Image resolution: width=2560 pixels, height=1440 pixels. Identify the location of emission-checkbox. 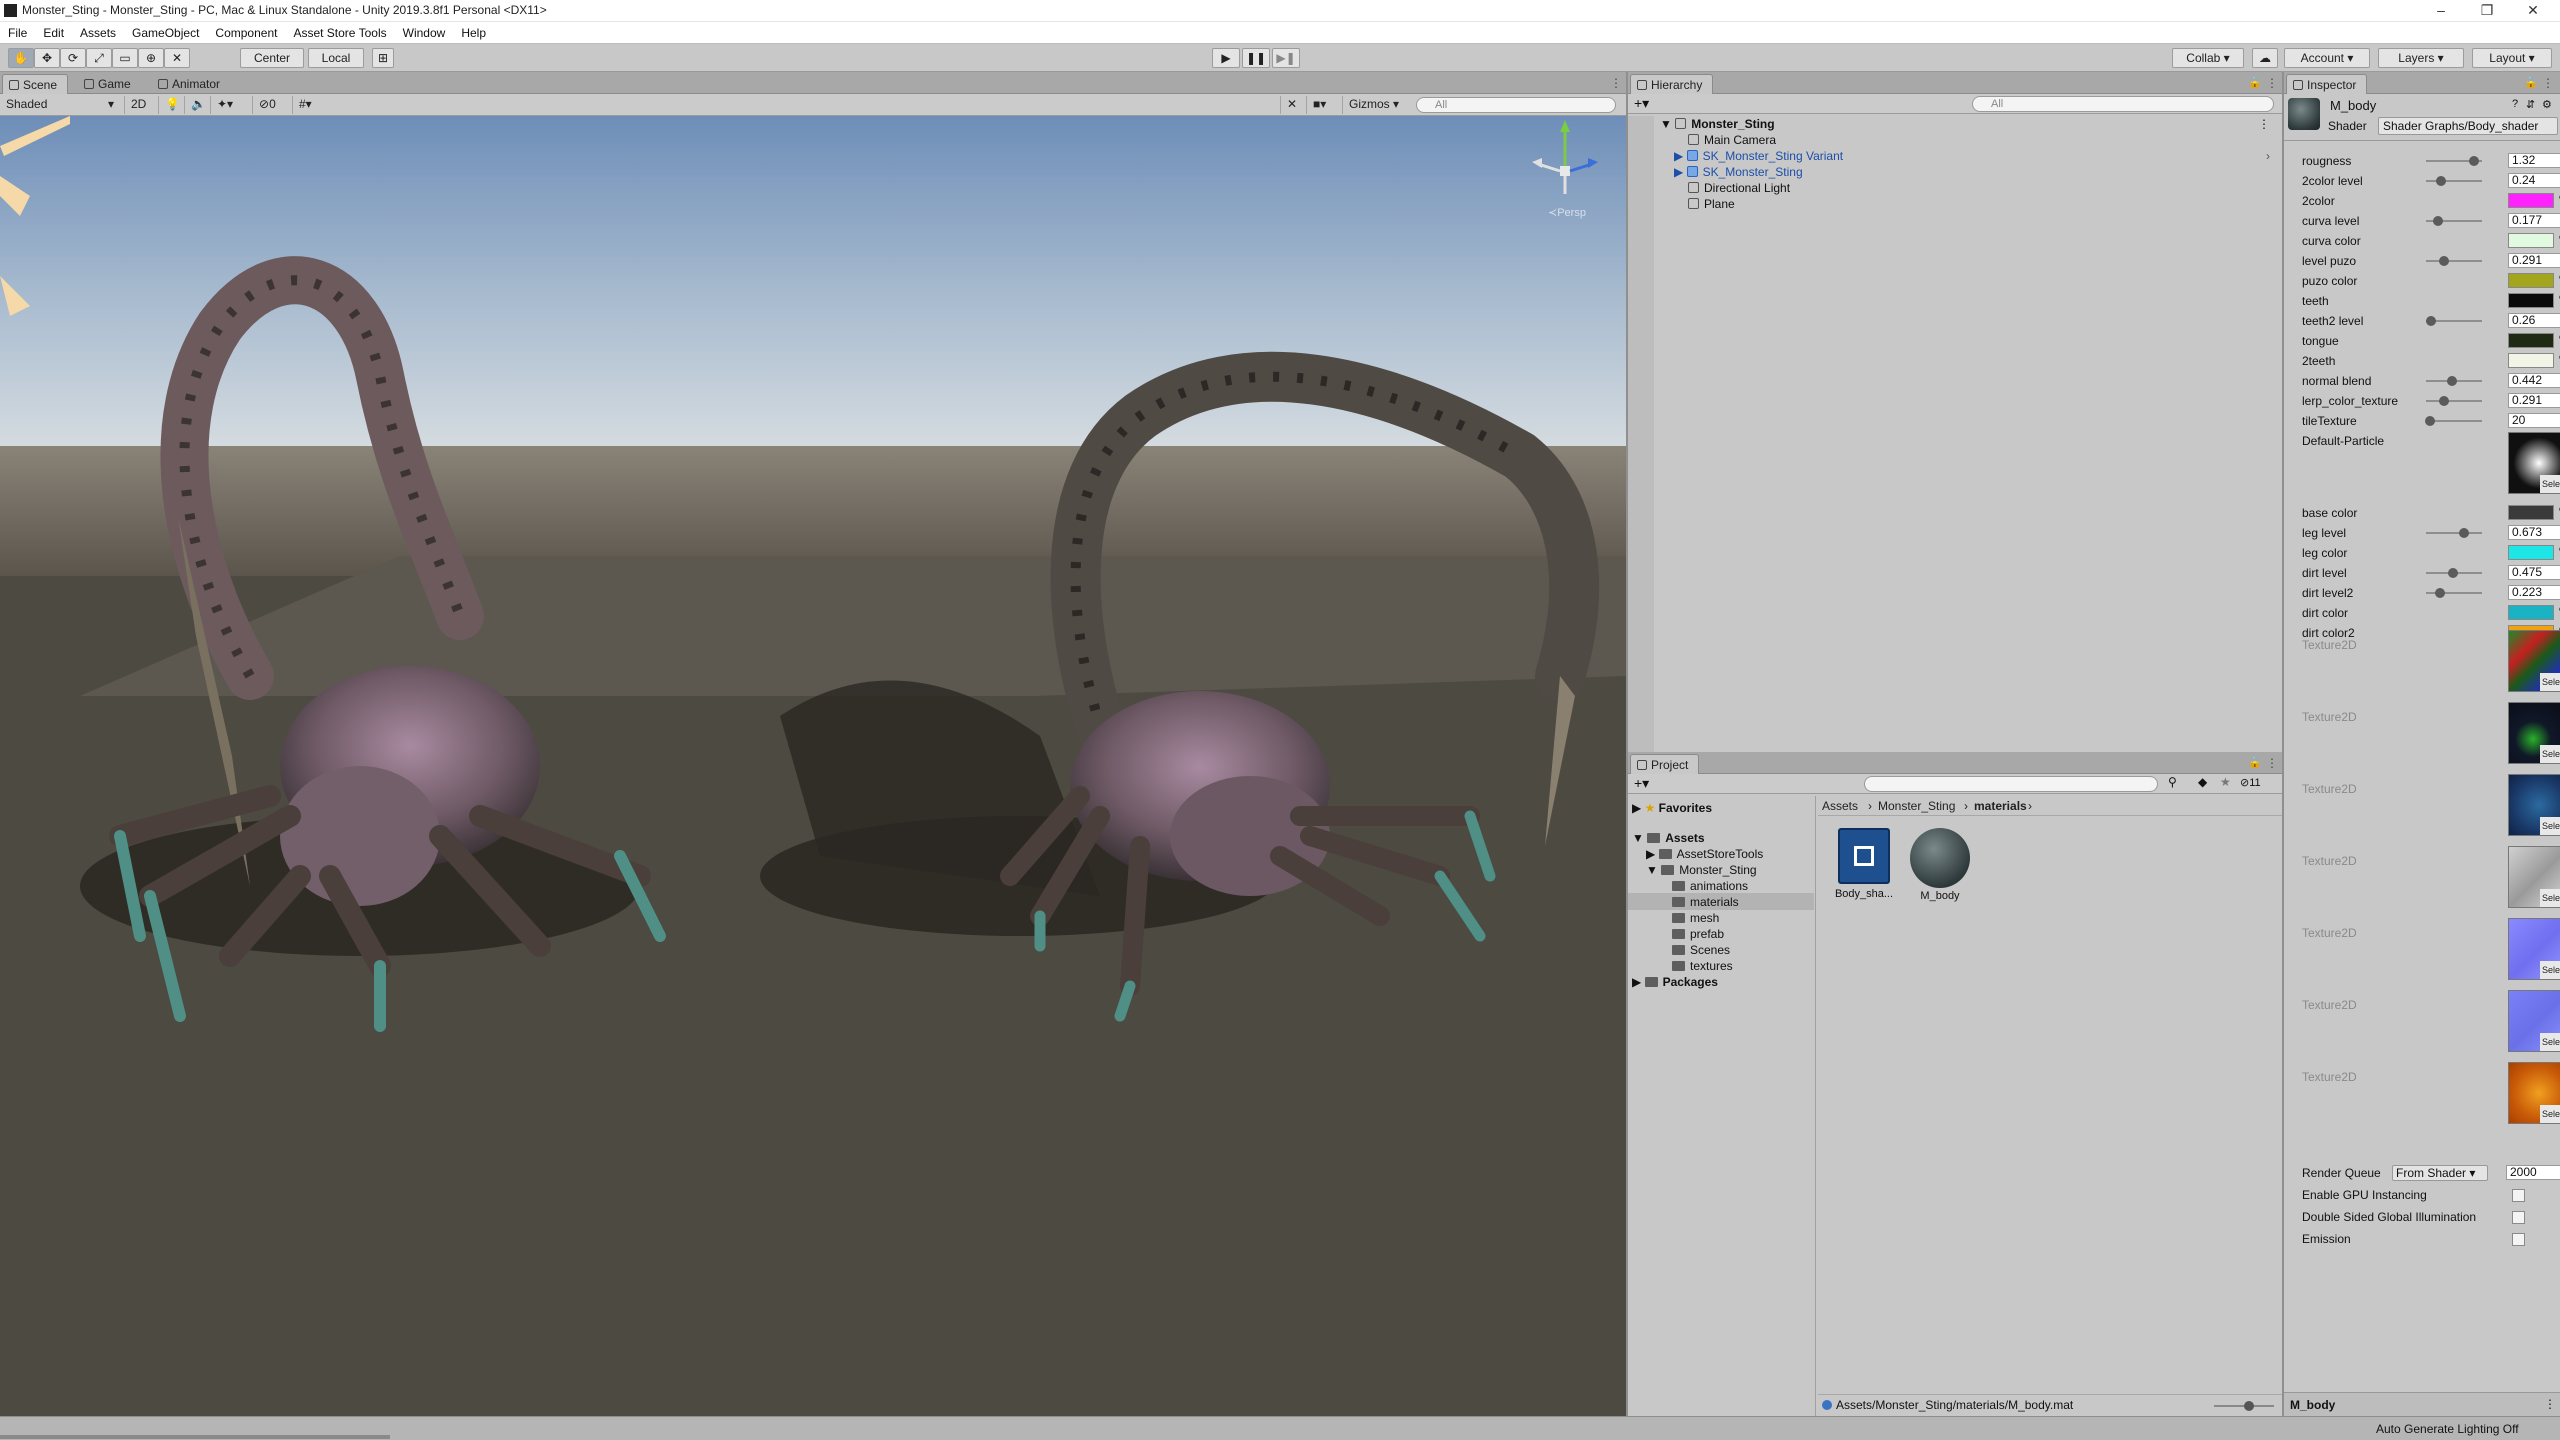
(2518, 1239).